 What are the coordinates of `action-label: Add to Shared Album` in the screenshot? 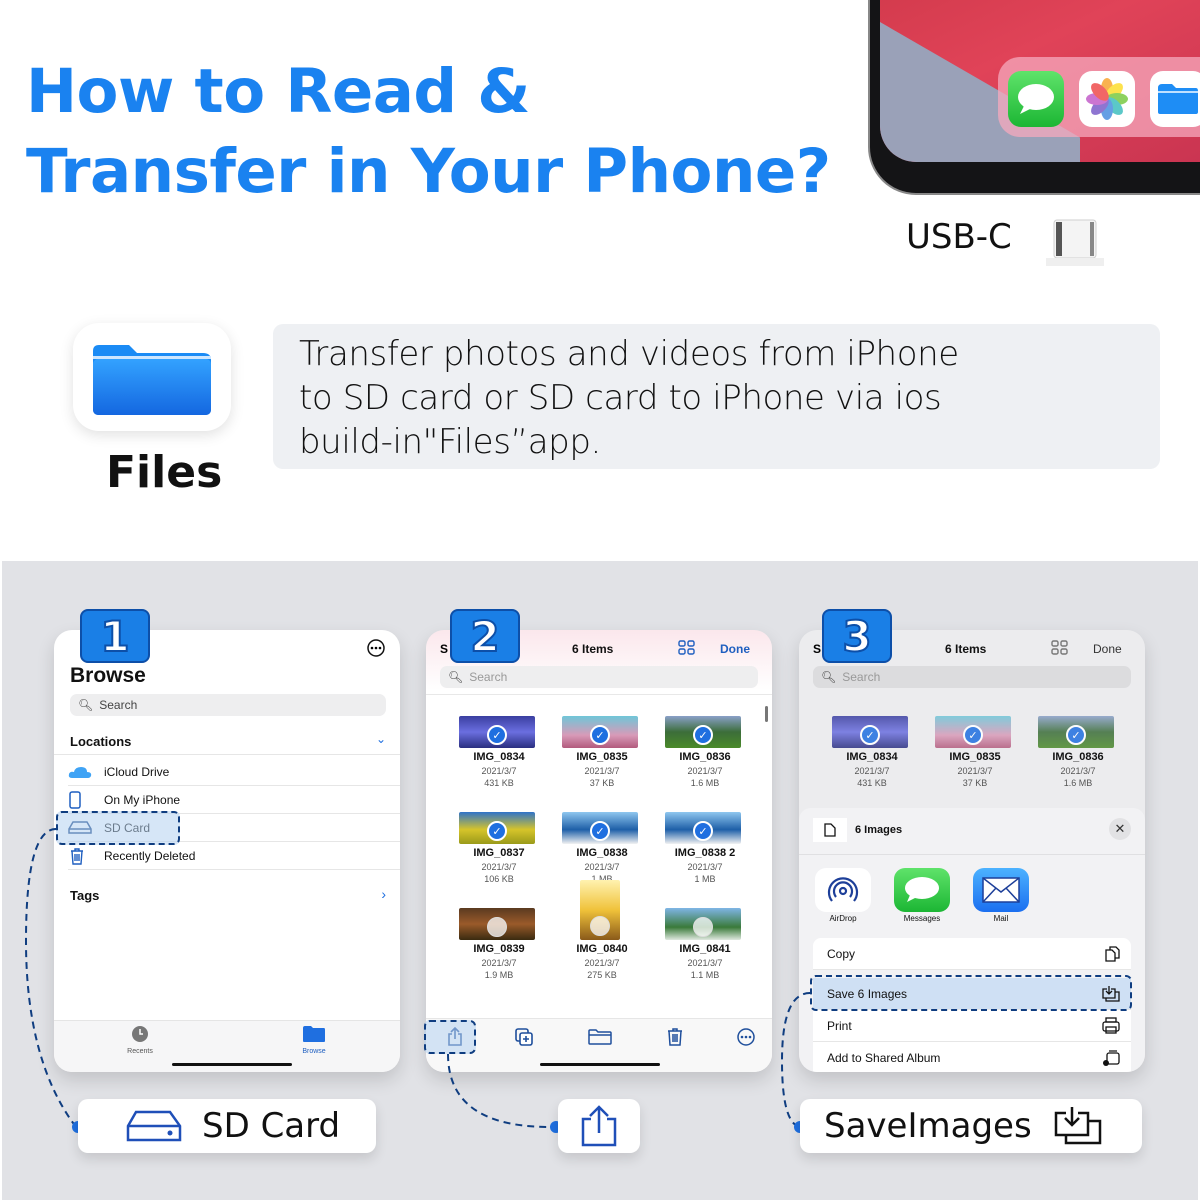 It's located at (884, 1058).